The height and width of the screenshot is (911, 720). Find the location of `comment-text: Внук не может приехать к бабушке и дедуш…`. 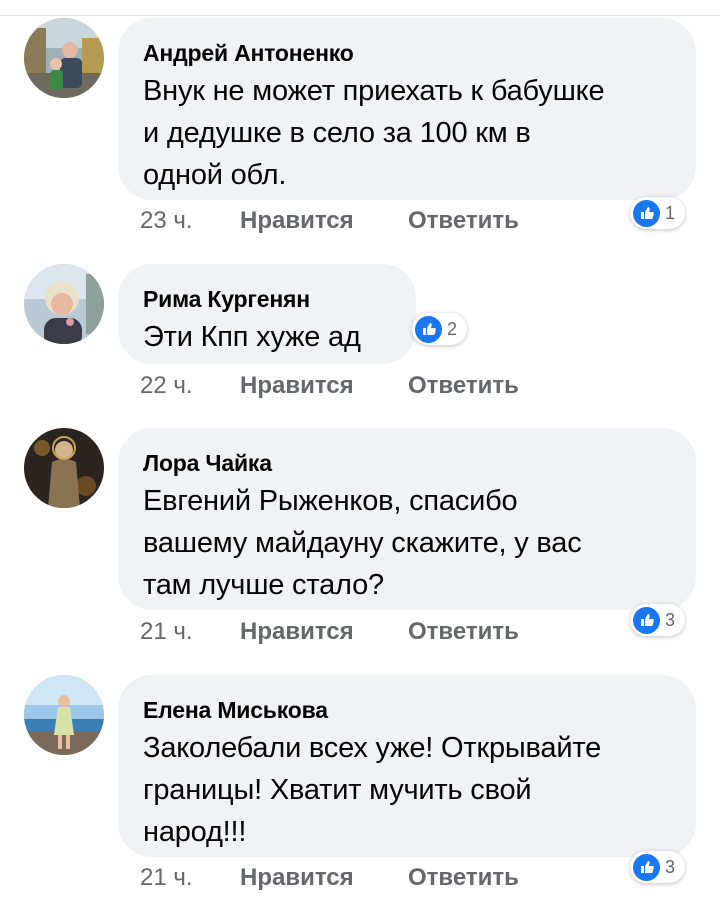

comment-text: Внук не может приехать к бабушке и дедуш… is located at coordinates (374, 133).